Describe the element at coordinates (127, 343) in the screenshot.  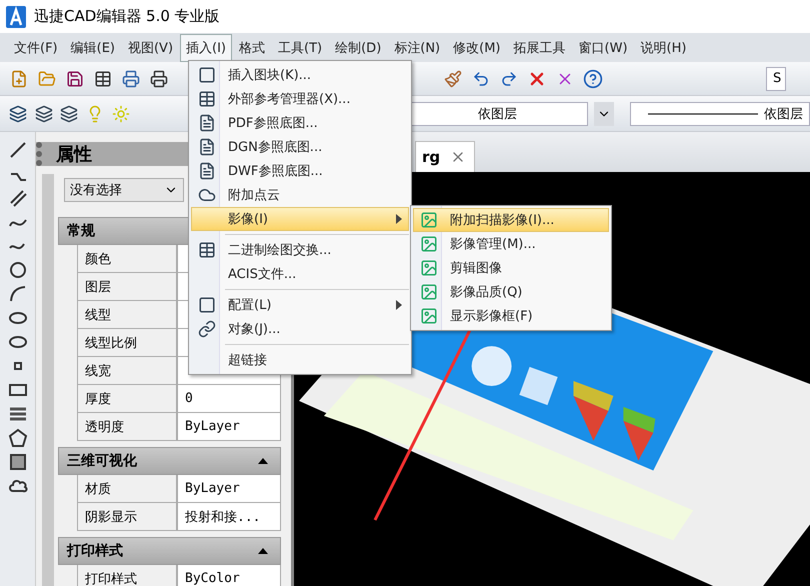
I see `property-name: 线型比例` at that location.